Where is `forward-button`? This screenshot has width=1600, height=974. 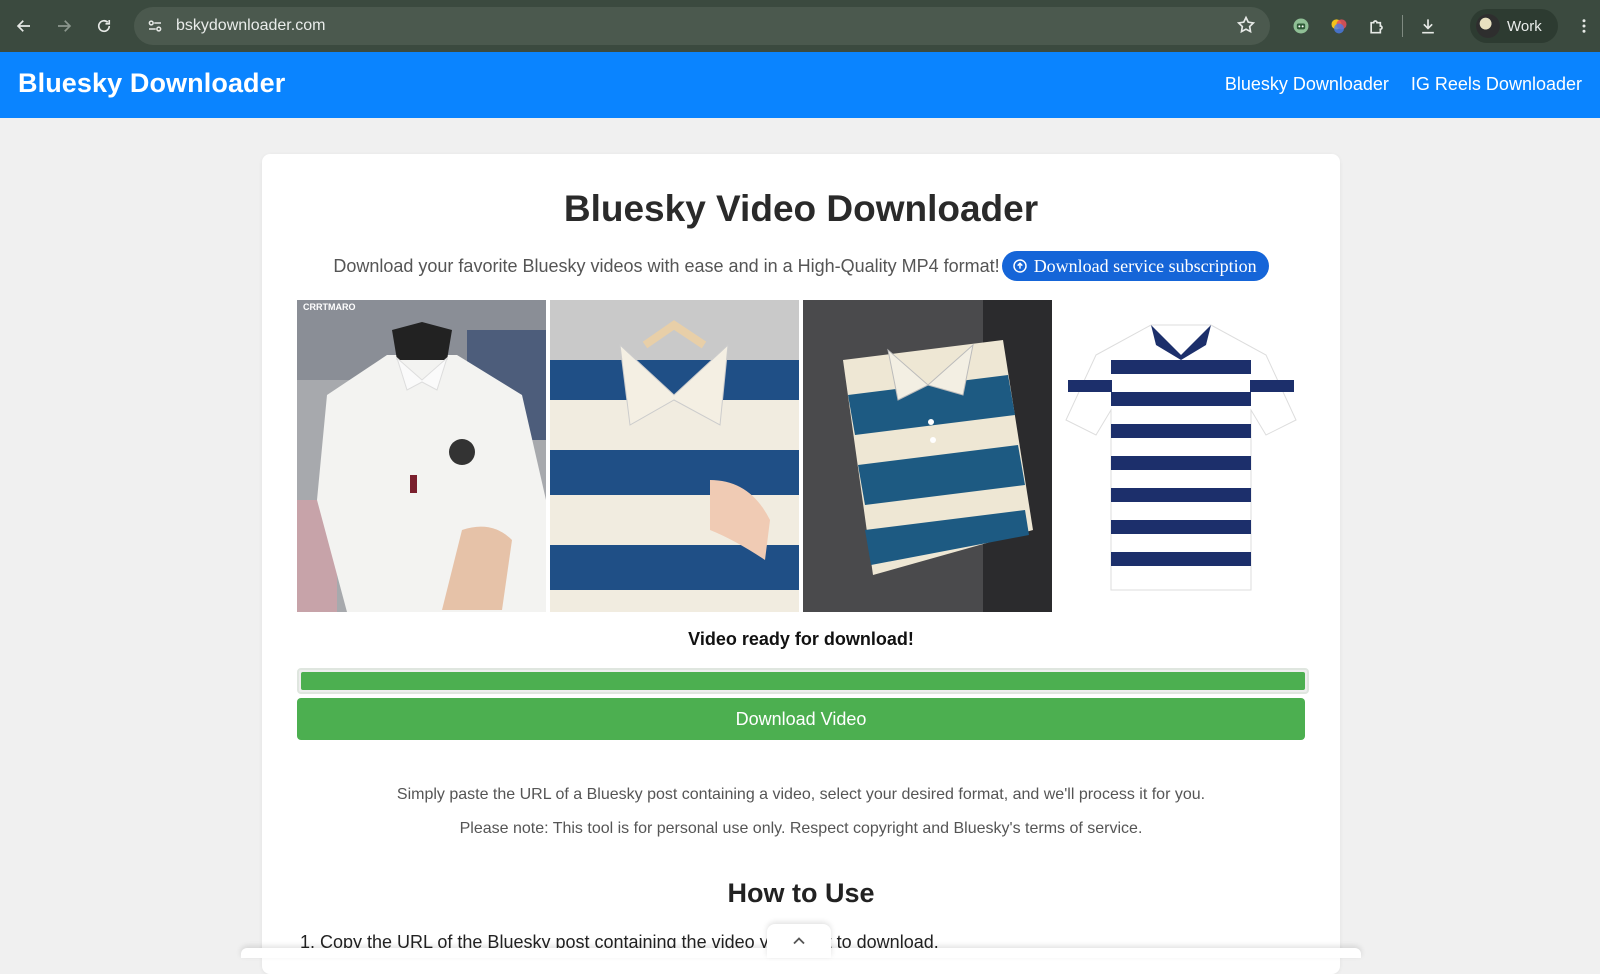
forward-button is located at coordinates (64, 26).